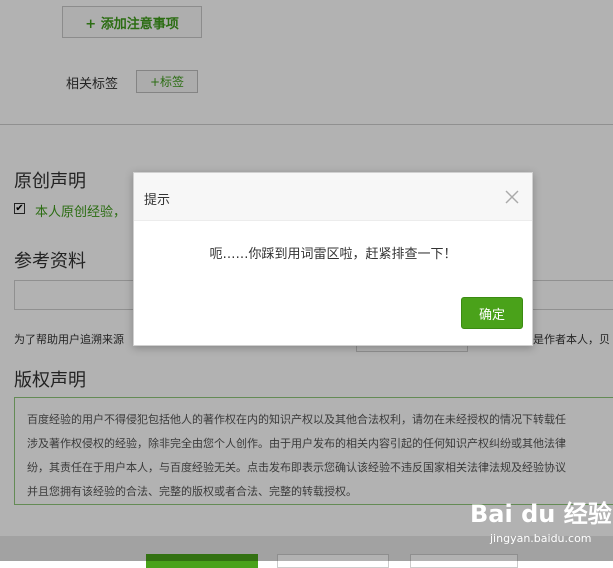 This screenshot has height=568, width=613. I want to click on baidu-jingyan-watermark: Bai du 经验 jingyan.baidu.com, so click(541, 526).